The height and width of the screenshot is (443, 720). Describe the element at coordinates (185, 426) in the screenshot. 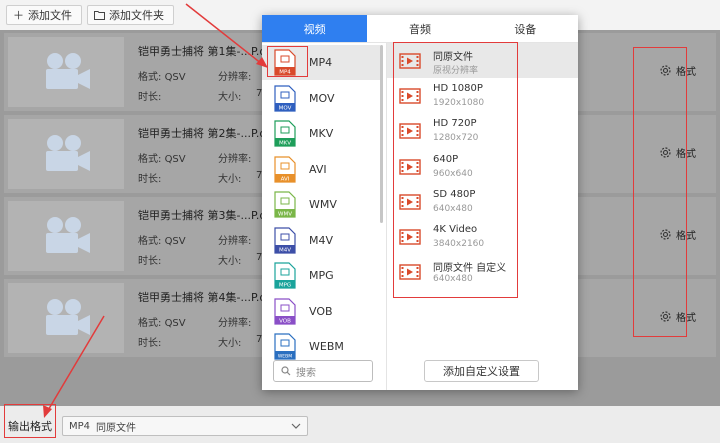

I see `output-format-select: MP4 同原文件` at that location.